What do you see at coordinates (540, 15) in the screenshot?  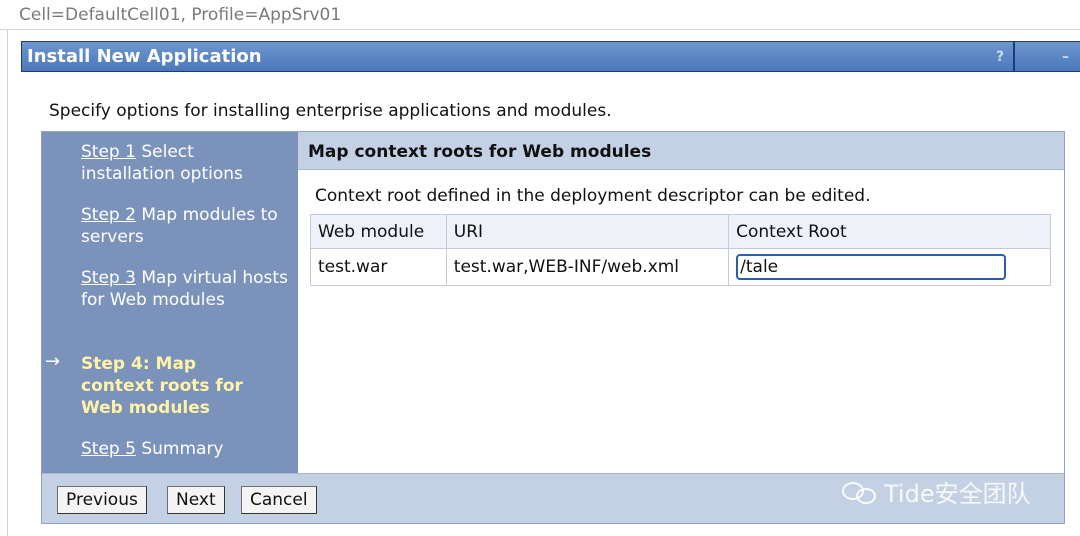 I see `scope-bar: Cell=DefaultCell01, Profile=AppSrv01` at bounding box center [540, 15].